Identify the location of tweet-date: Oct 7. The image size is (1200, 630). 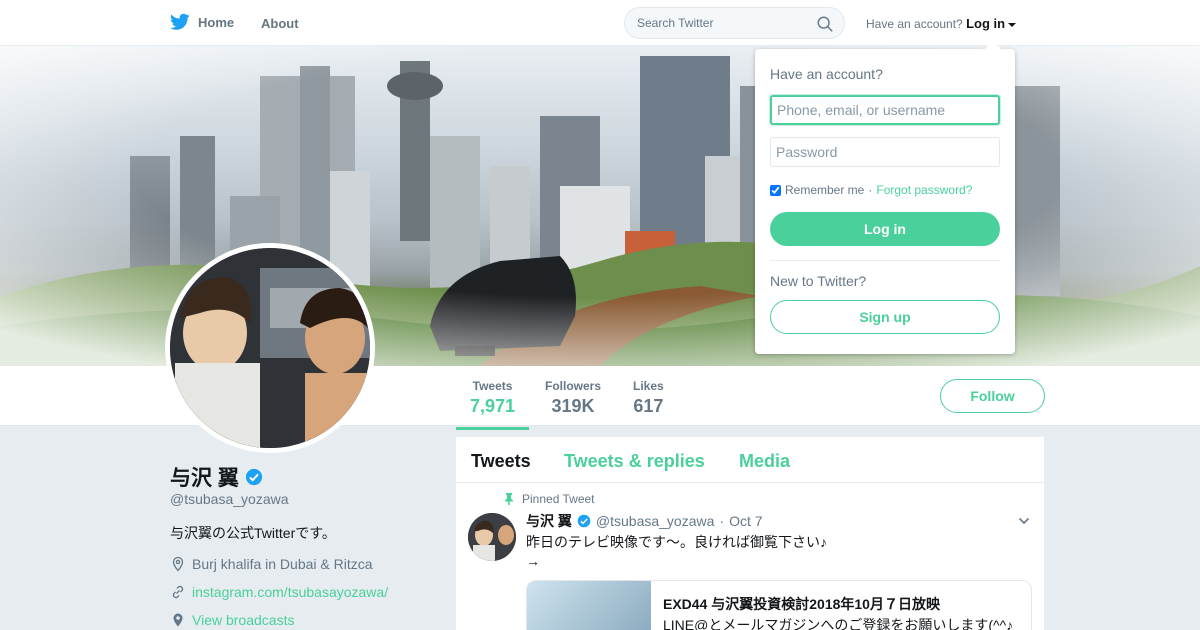
(745, 521).